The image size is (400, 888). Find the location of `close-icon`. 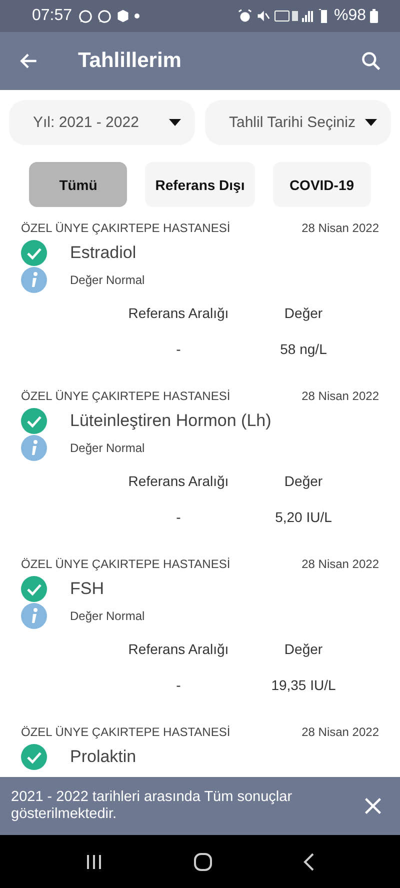

close-icon is located at coordinates (373, 806).